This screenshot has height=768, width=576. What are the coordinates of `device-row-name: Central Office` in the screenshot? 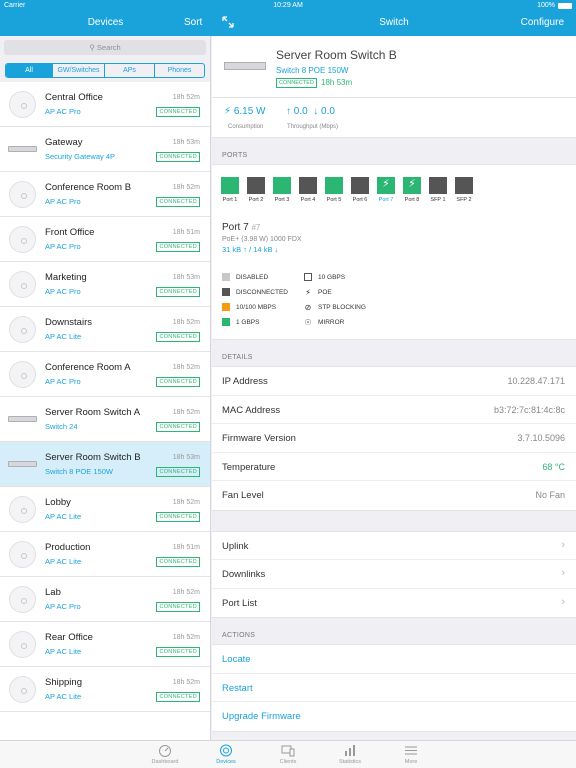 It's located at (74, 97).